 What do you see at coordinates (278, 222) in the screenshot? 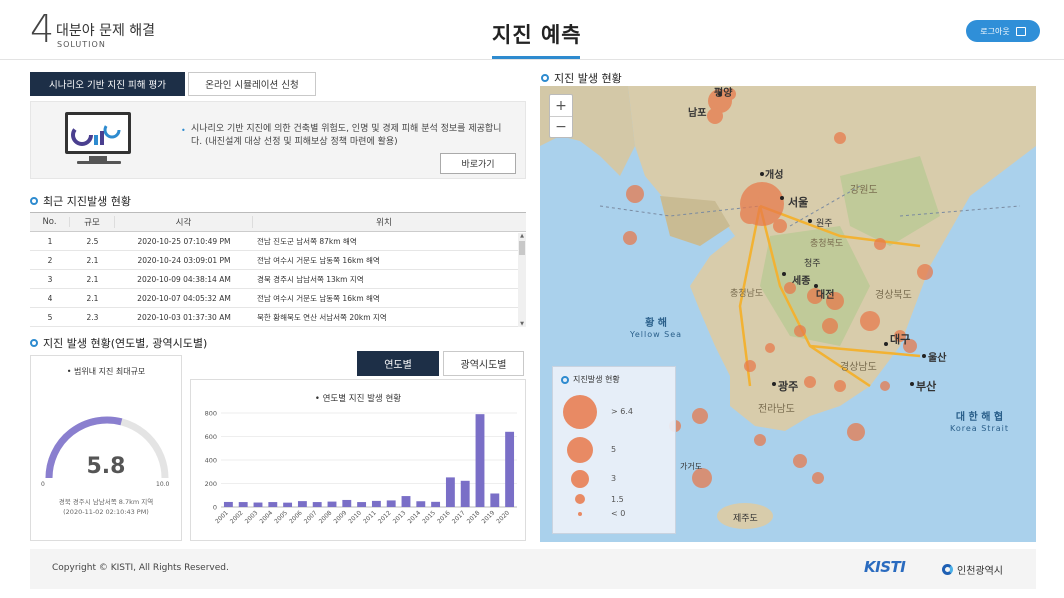
I see `table-header: No. 규모 시각 위치` at bounding box center [278, 222].